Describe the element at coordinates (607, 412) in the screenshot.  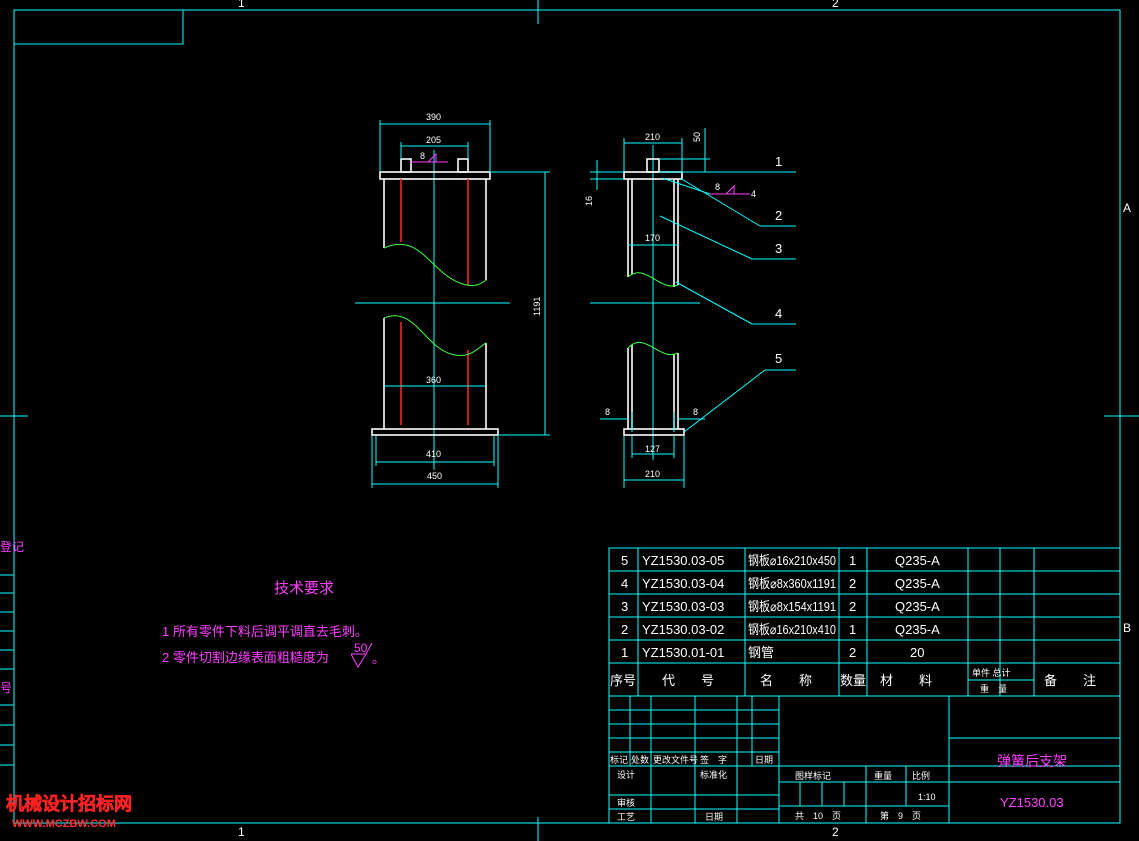
I see `side-dim-bottom-weld-left: 8` at that location.